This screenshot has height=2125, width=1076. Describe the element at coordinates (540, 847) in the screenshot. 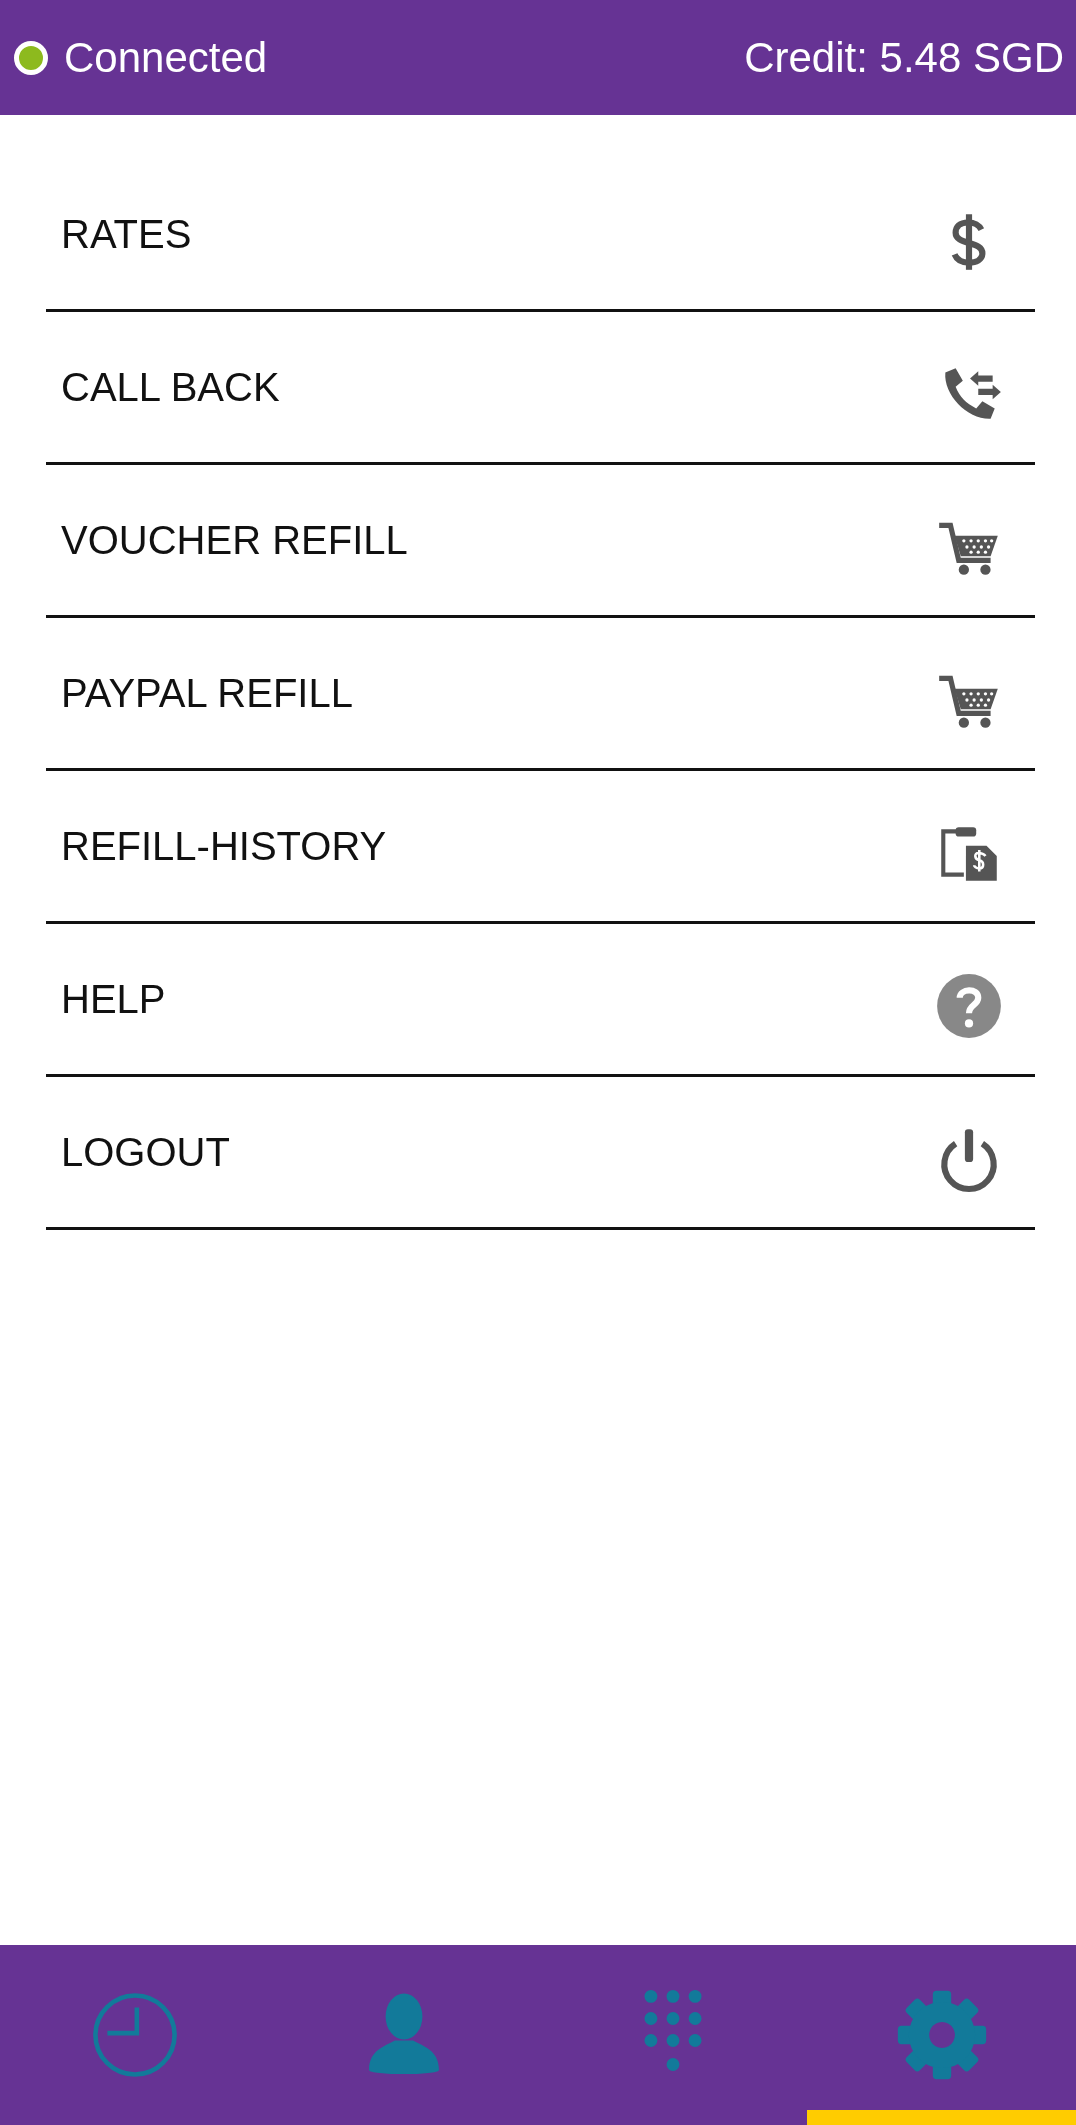

I see `menu-item: REFILL-HISTORY` at that location.